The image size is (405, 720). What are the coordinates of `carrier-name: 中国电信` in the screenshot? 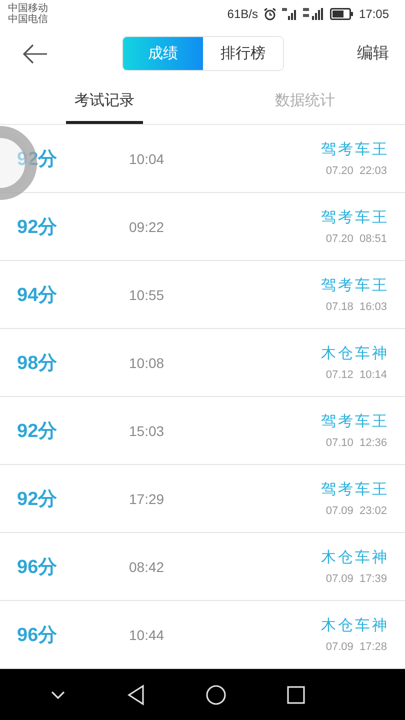 It's located at (28, 19).